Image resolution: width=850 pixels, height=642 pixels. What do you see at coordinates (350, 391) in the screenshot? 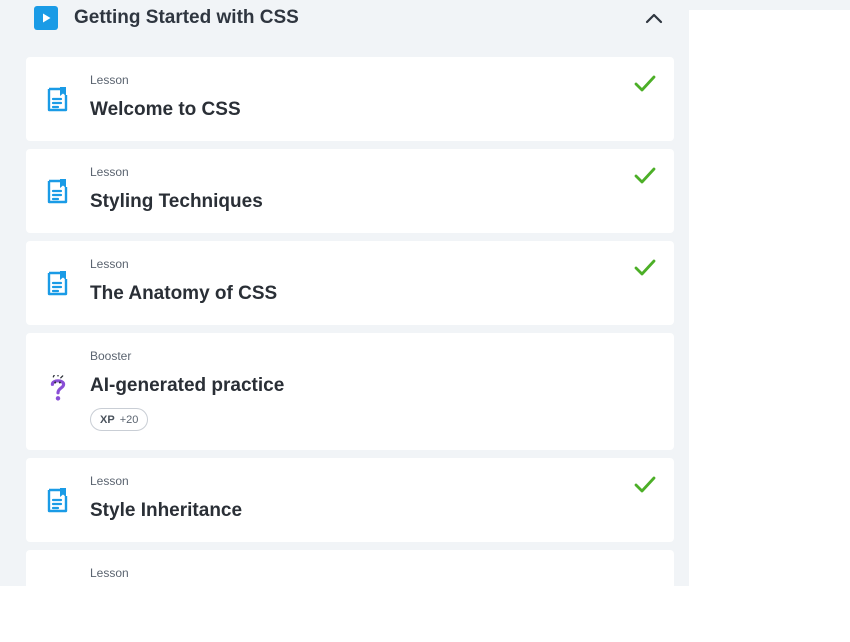
I see `booster-card: Booster AI-generated practice XP +20` at bounding box center [350, 391].